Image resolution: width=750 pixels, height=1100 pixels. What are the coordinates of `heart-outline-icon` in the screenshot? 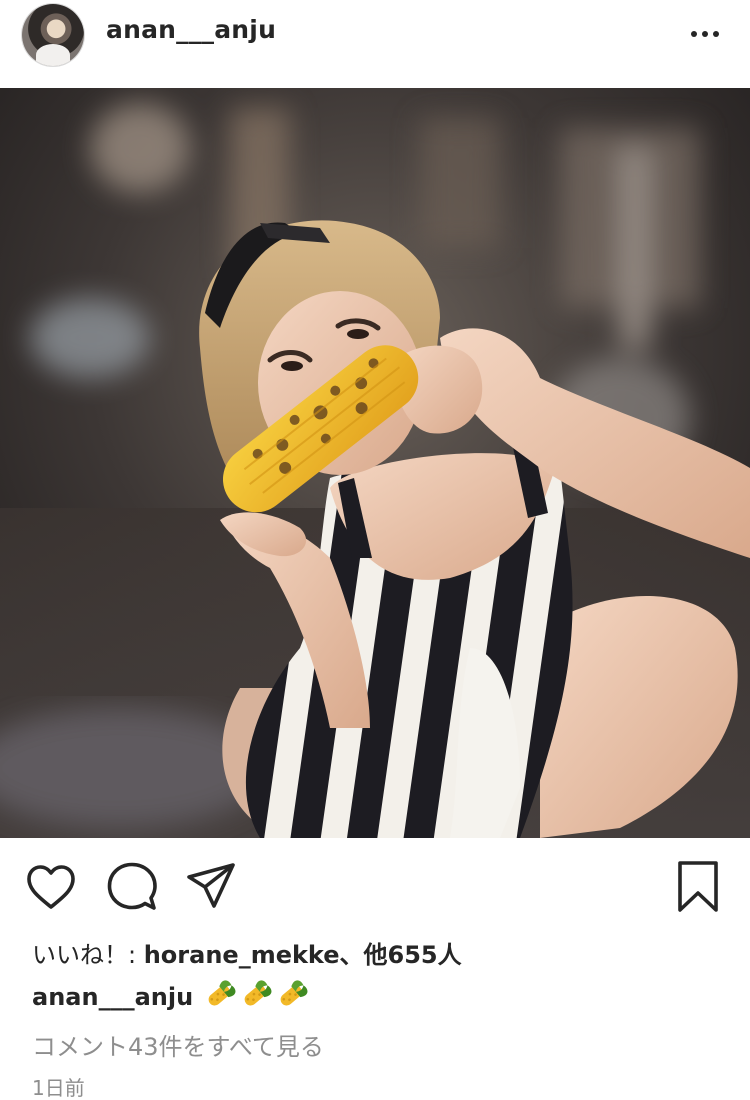 It's located at (51, 887).